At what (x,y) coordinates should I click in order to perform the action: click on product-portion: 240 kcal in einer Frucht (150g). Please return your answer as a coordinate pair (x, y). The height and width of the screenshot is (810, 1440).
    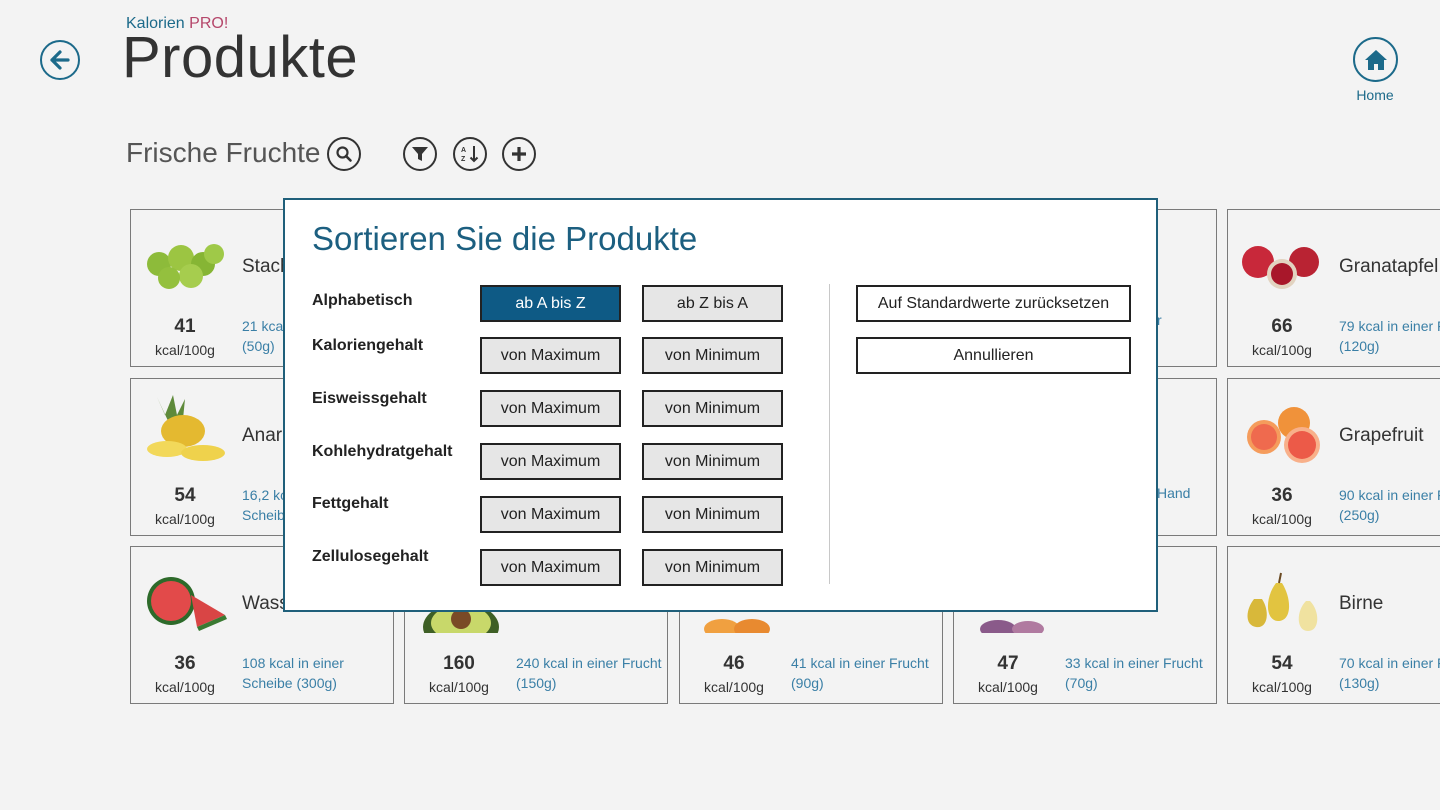
    Looking at the image, I should click on (589, 673).